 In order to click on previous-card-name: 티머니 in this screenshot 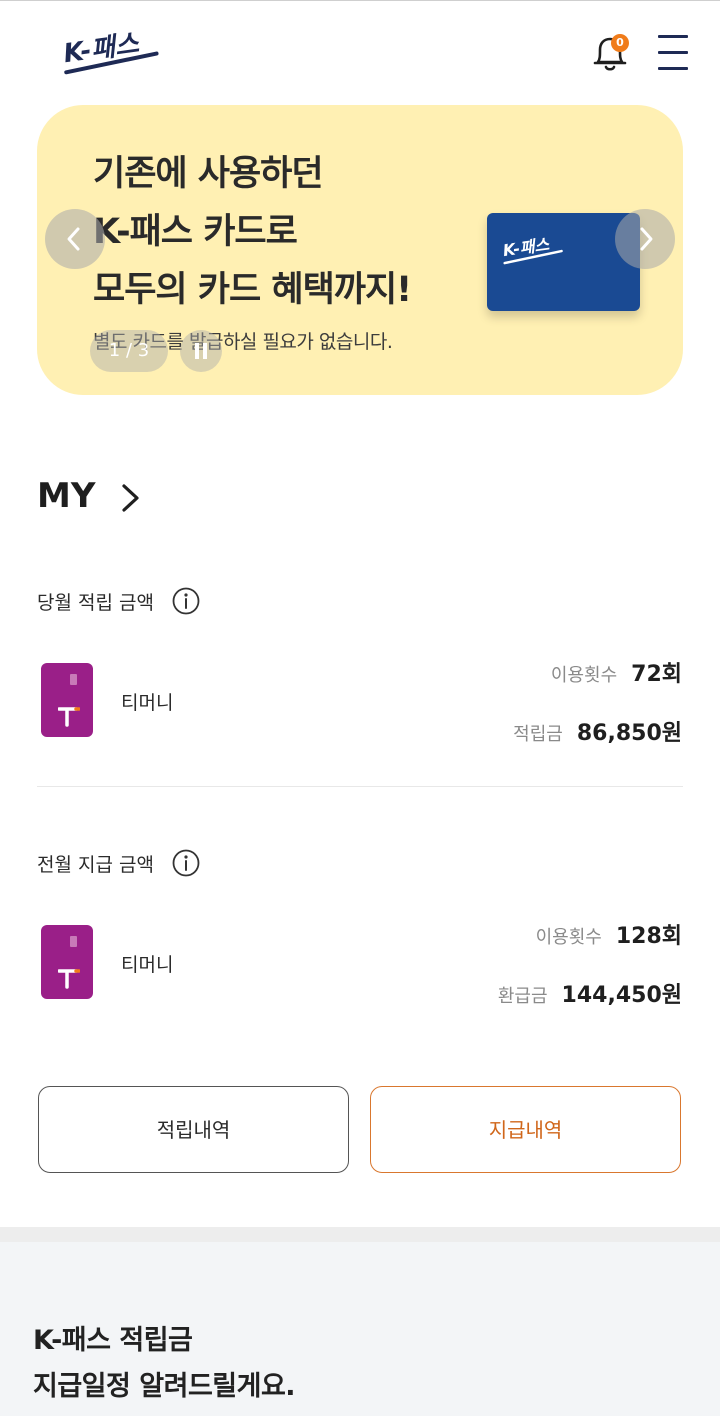, I will do `click(147, 965)`.